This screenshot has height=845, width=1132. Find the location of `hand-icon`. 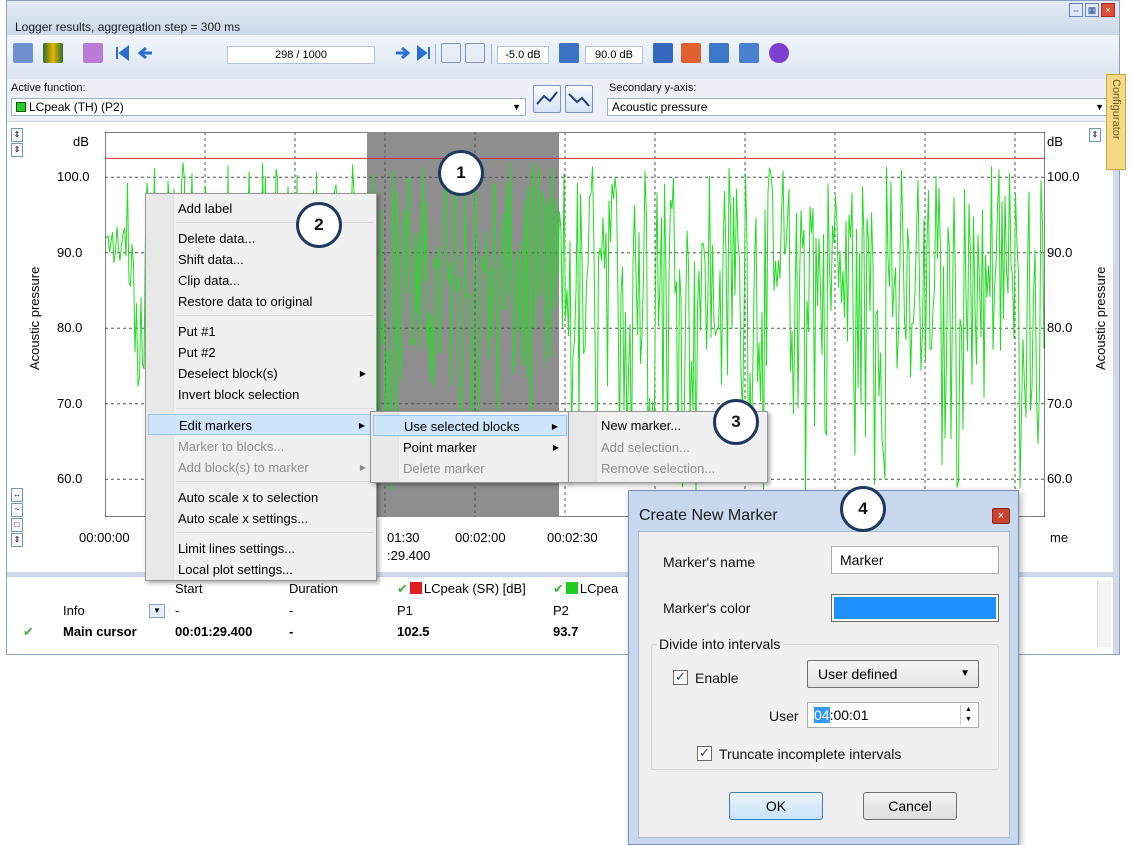

hand-icon is located at coordinates (779, 53).